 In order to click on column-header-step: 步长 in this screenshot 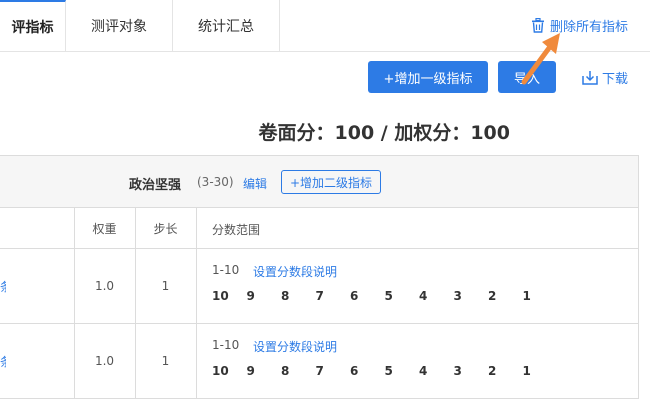, I will do `click(165, 228)`.